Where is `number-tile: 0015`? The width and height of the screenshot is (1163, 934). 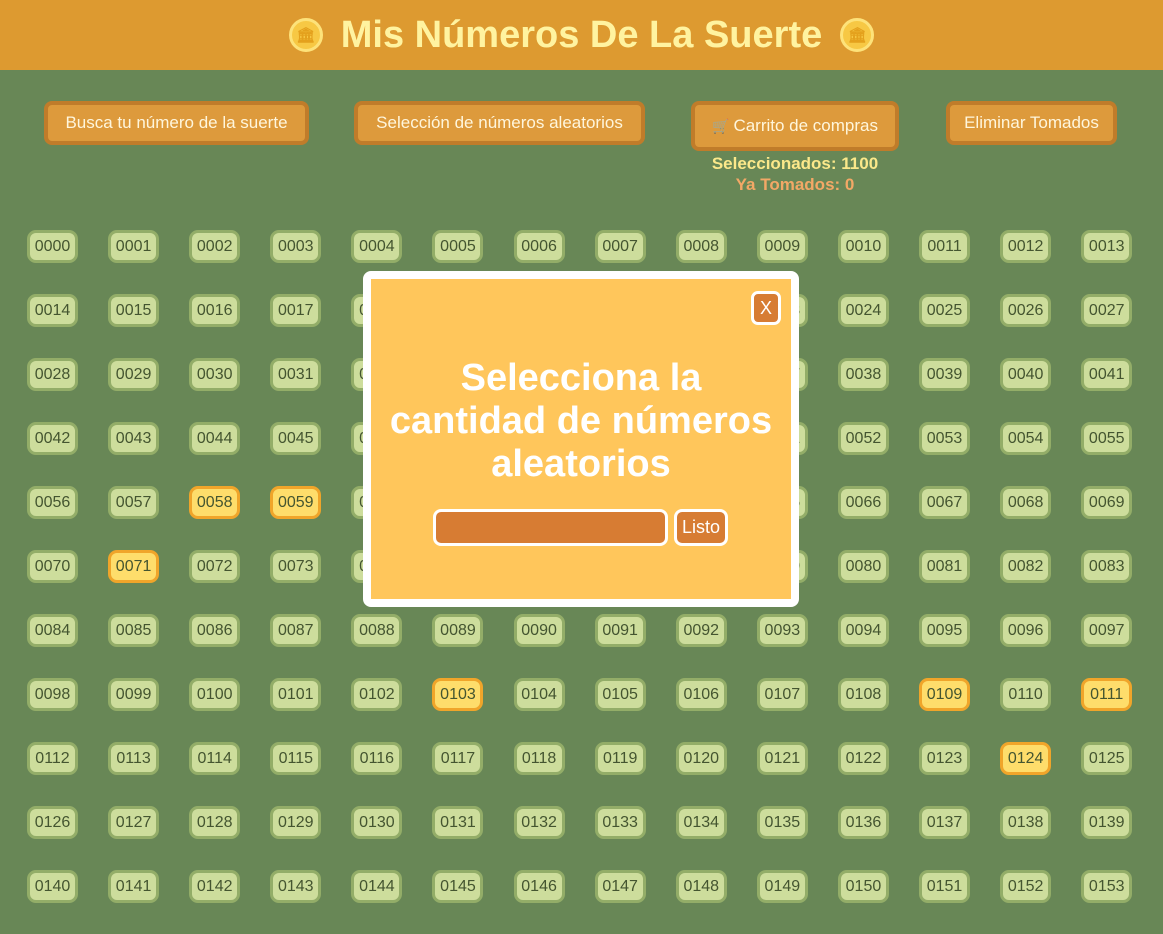 number-tile: 0015 is located at coordinates (134, 310).